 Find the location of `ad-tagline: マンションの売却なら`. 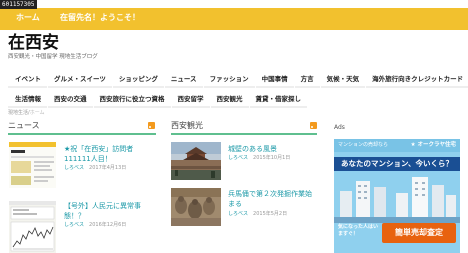

ad-tagline: マンションの売却なら is located at coordinates (363, 145).